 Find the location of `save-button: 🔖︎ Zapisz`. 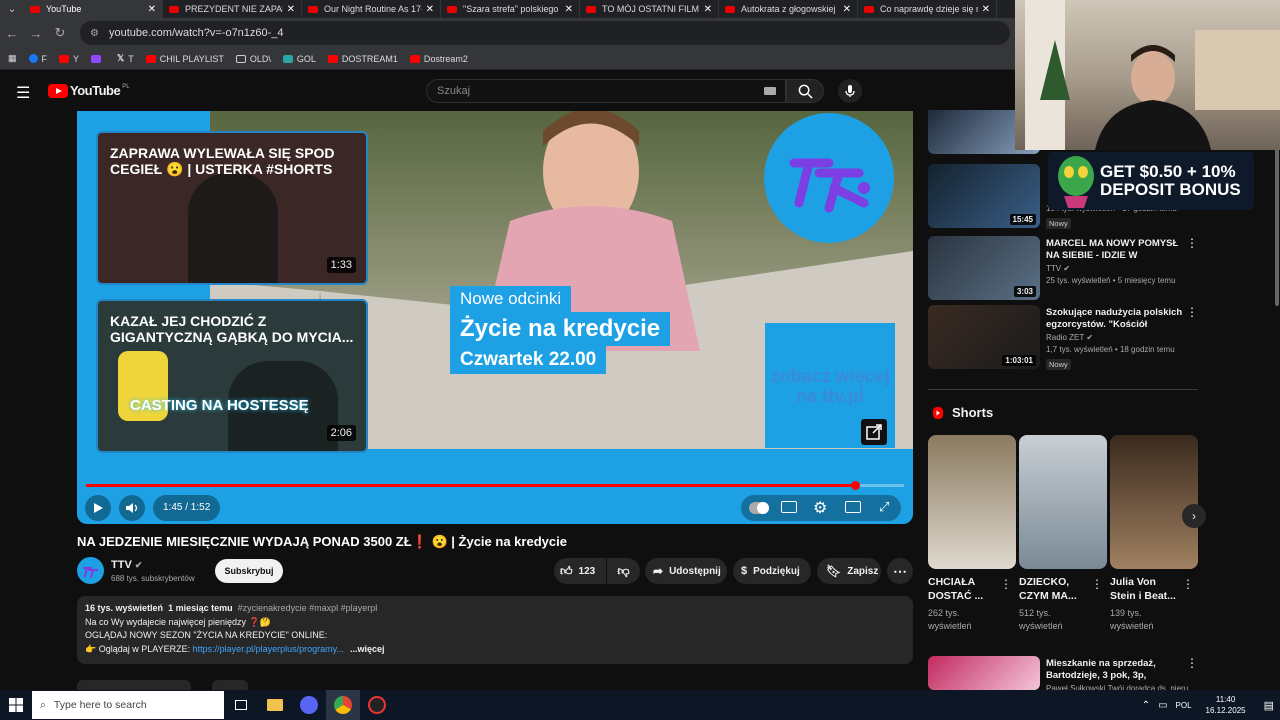

save-button: 🔖︎ Zapisz is located at coordinates (849, 571).